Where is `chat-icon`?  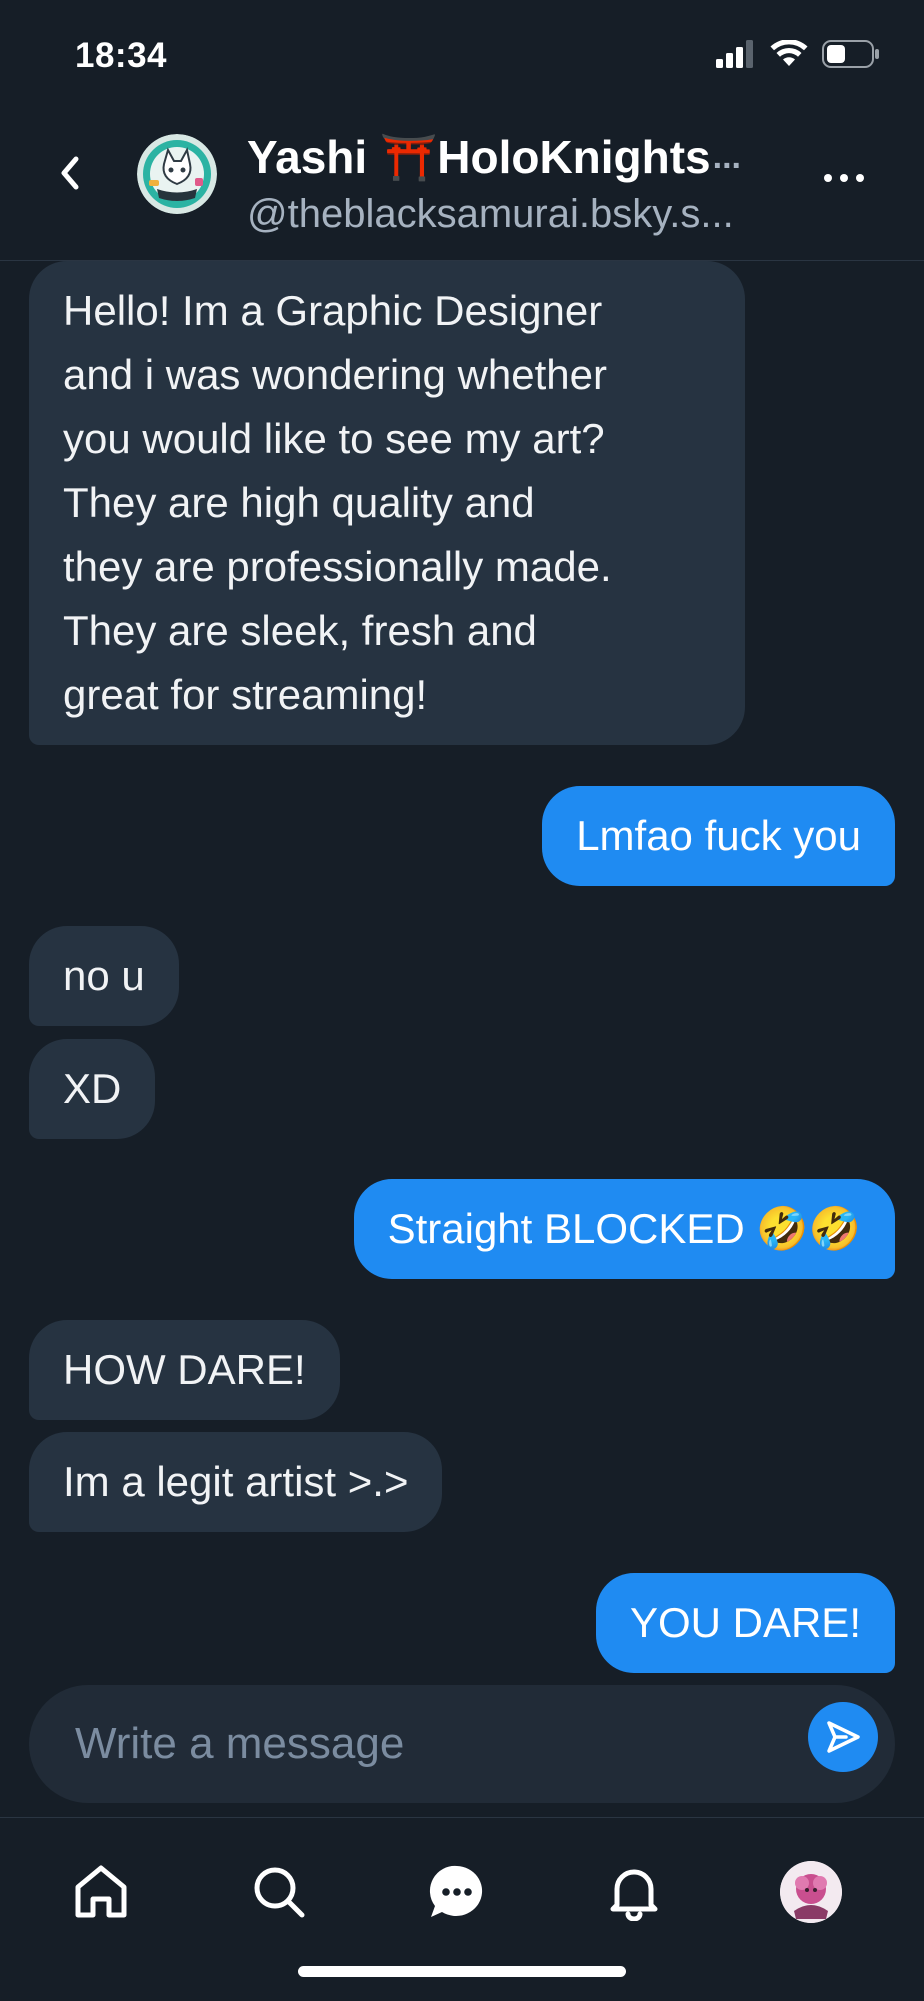
chat-icon is located at coordinates (456, 1891).